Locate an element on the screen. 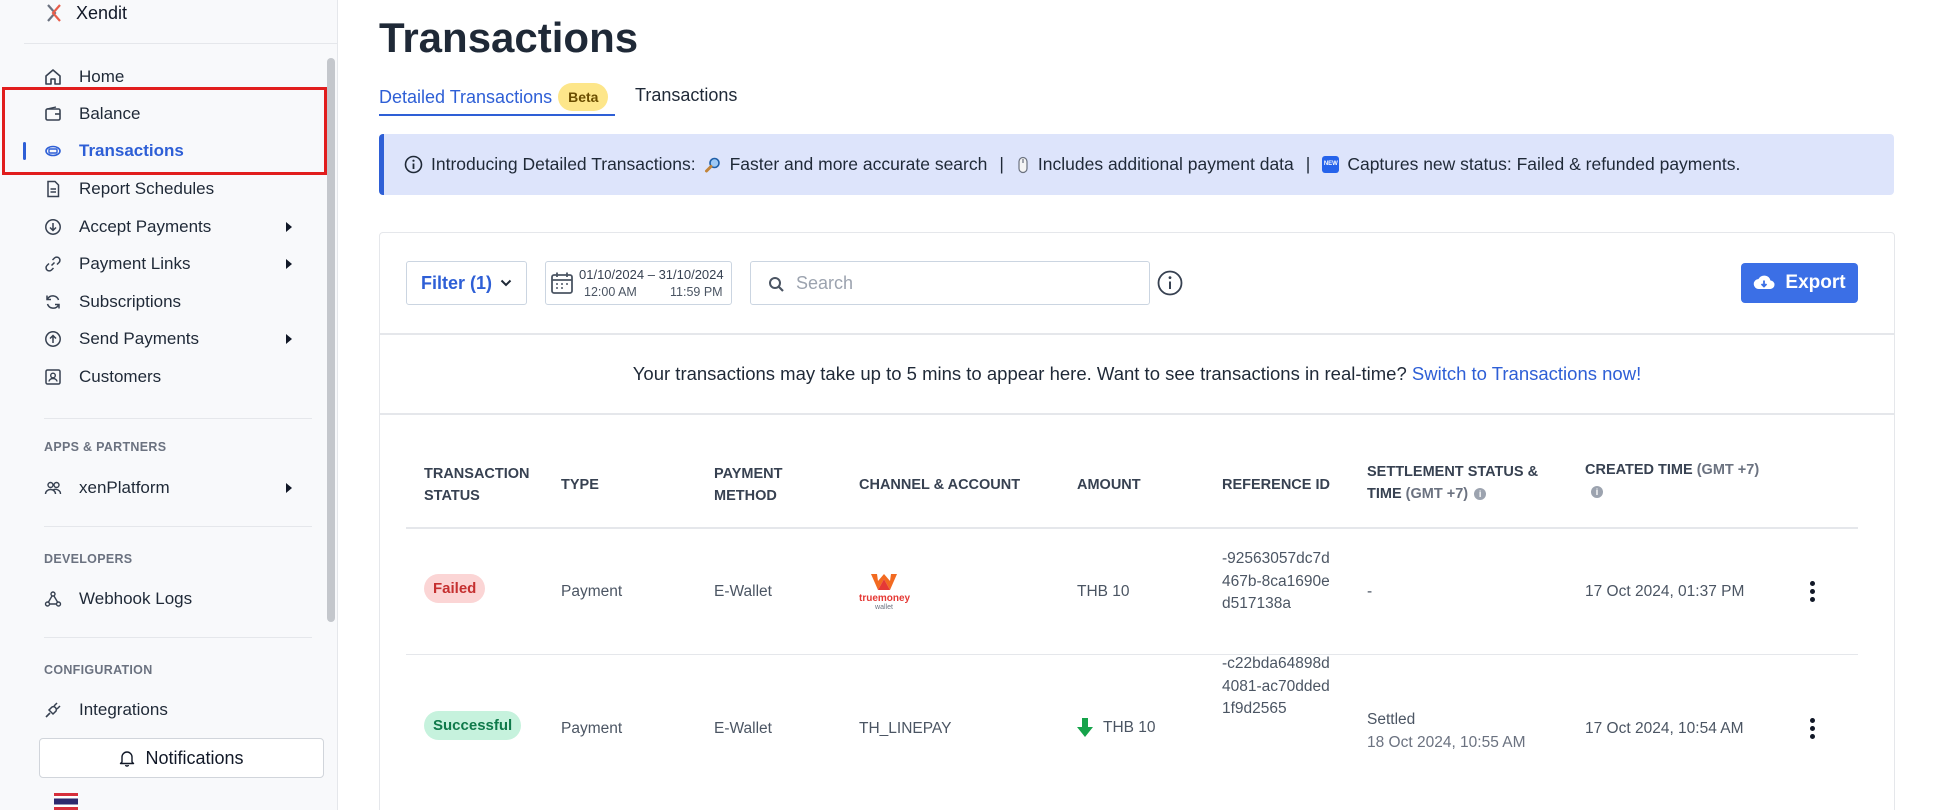  date-start: 01/10/2024 is located at coordinates (612, 274).